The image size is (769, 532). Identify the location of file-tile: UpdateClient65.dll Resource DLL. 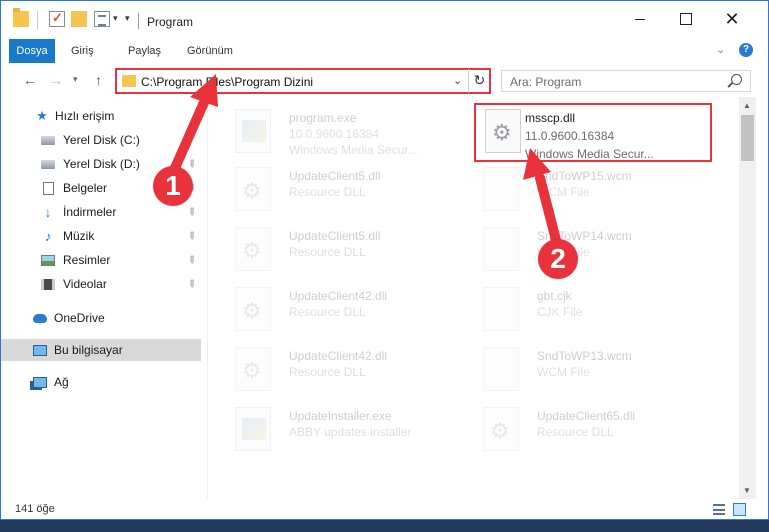
(592, 429).